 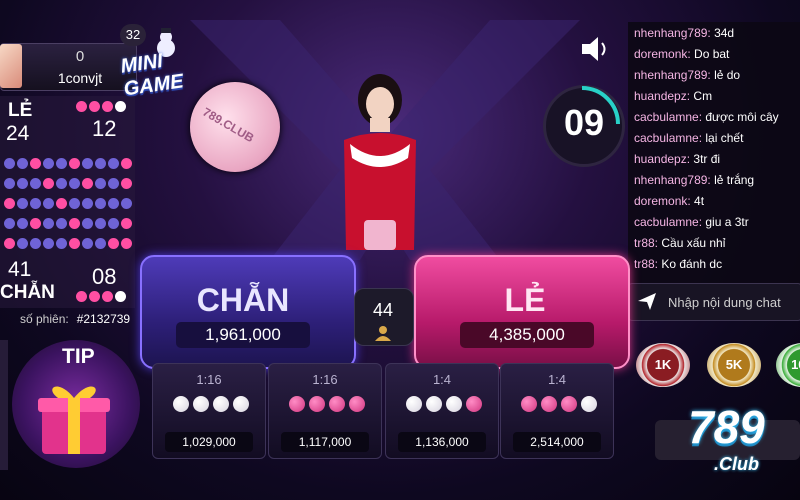 What do you see at coordinates (4, 405) in the screenshot?
I see `left-edge-strip` at bounding box center [4, 405].